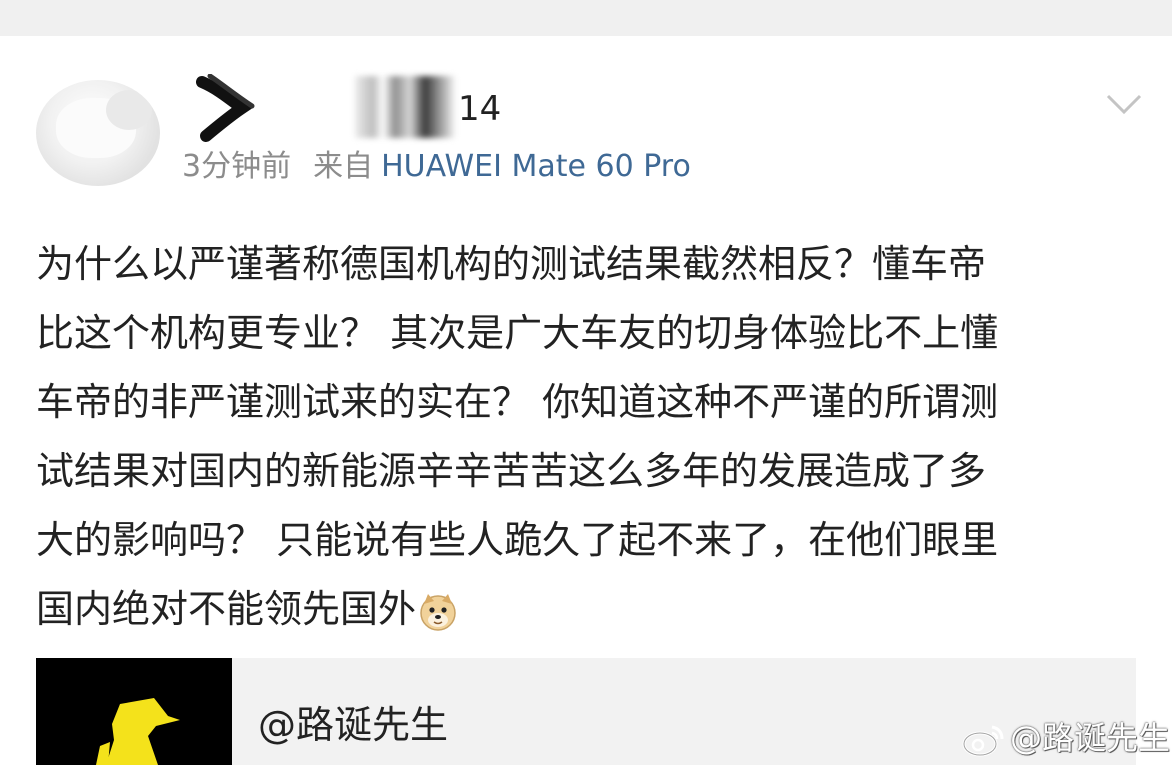 This screenshot has height=765, width=1172. I want to click on post-text-line: 试结果对国内的新能源辛辛苦苦这么多年的发展造成了多, so click(511, 471).